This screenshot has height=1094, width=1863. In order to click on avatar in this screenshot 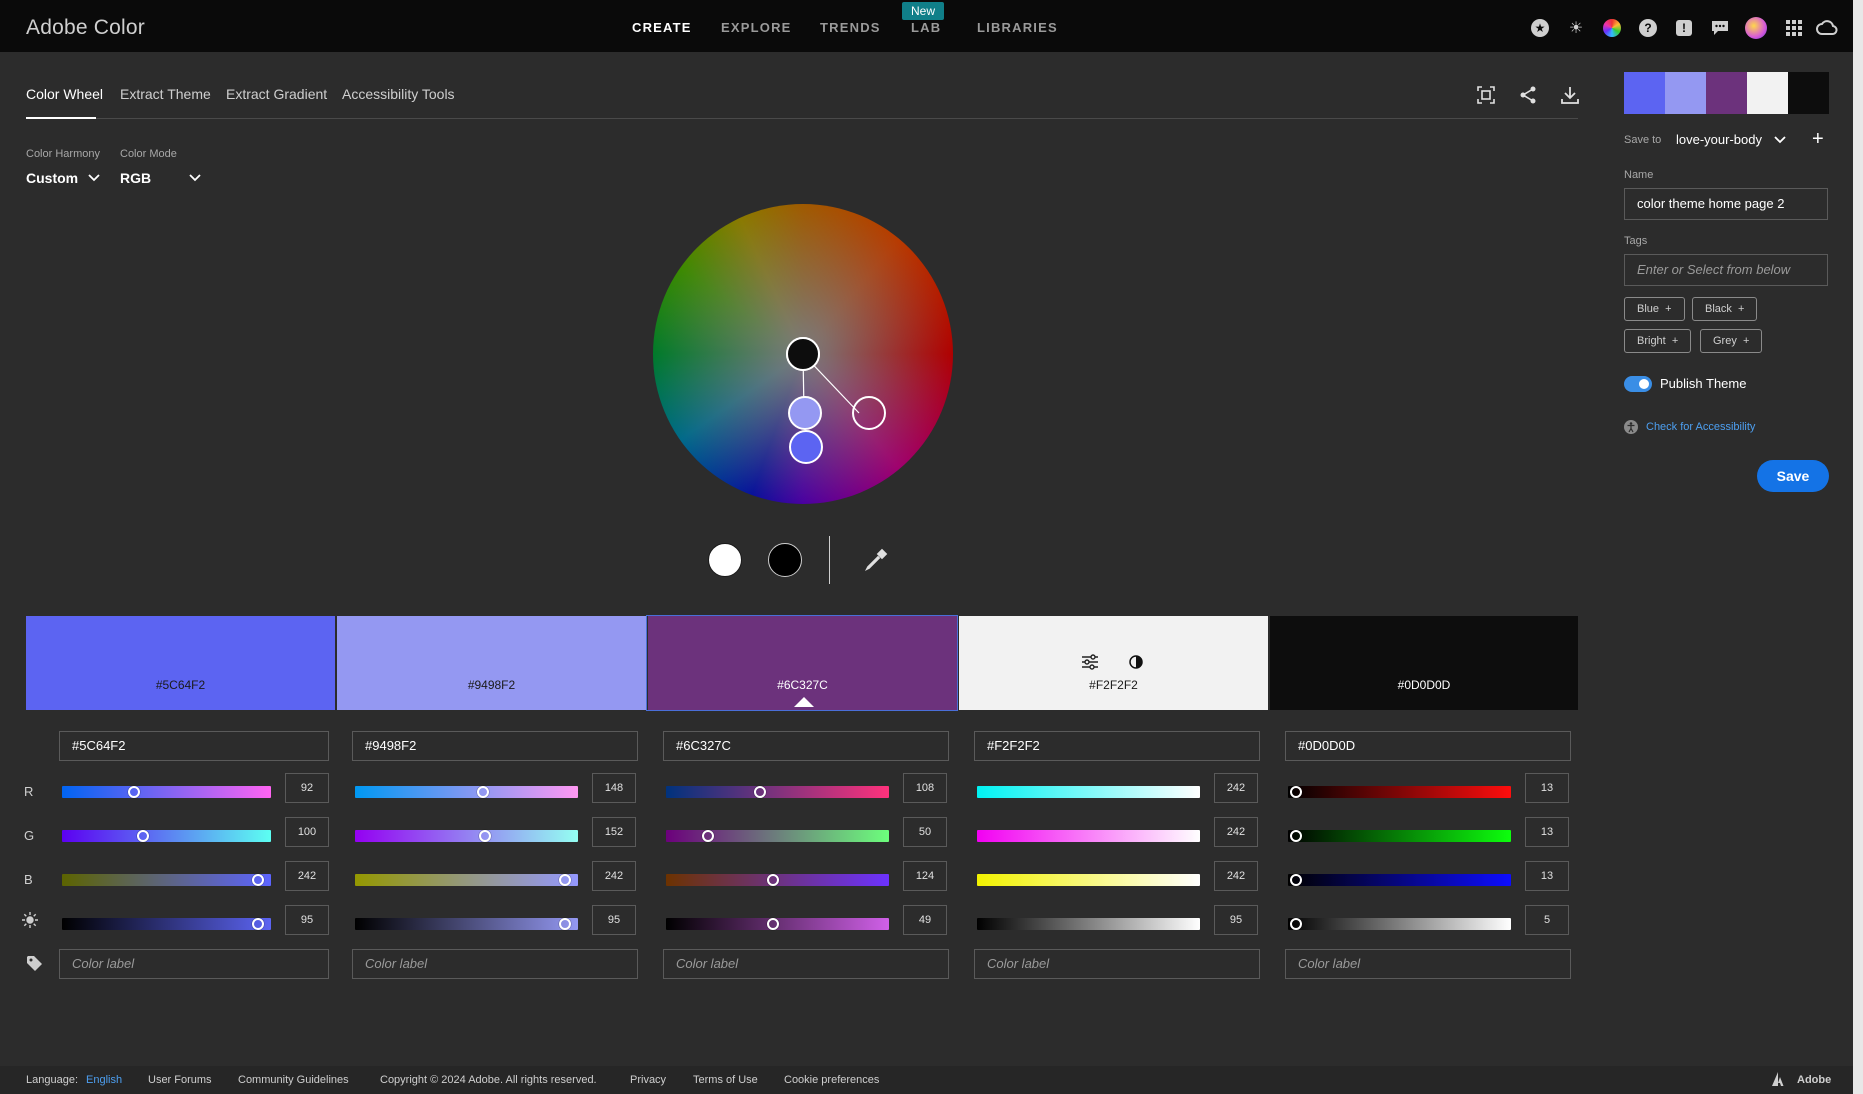, I will do `click(1756, 28)`.